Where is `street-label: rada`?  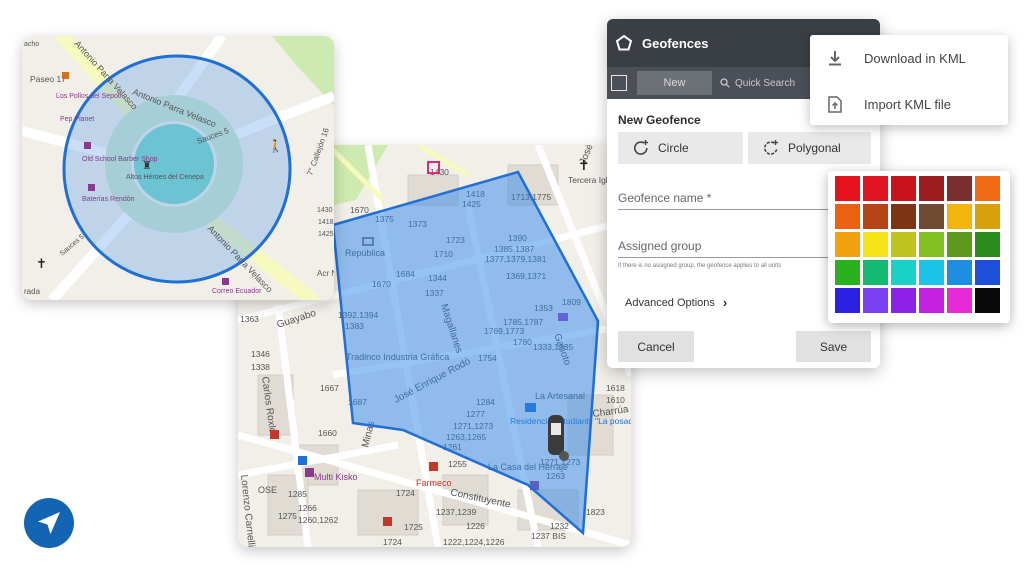 street-label: rada is located at coordinates (32, 291).